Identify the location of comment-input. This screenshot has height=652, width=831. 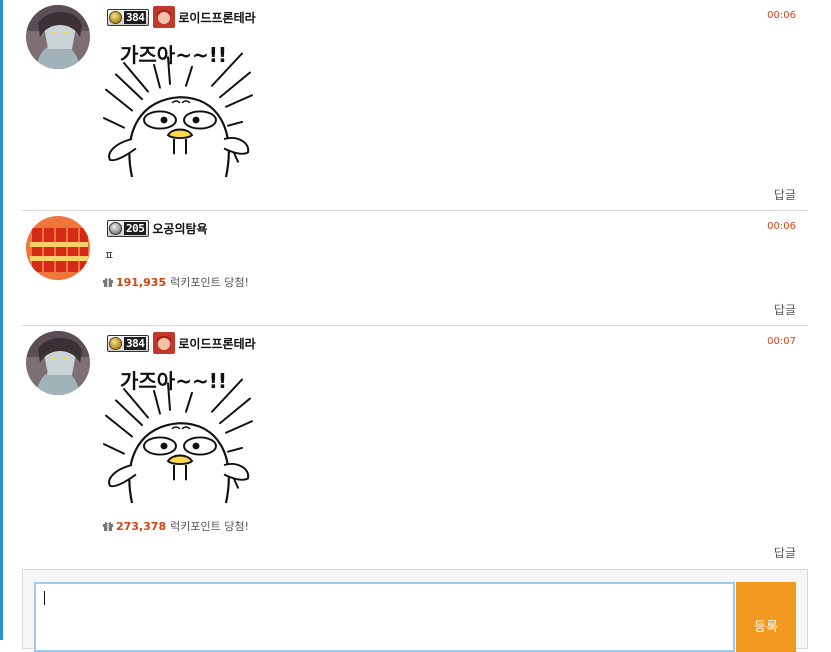
(384, 617).